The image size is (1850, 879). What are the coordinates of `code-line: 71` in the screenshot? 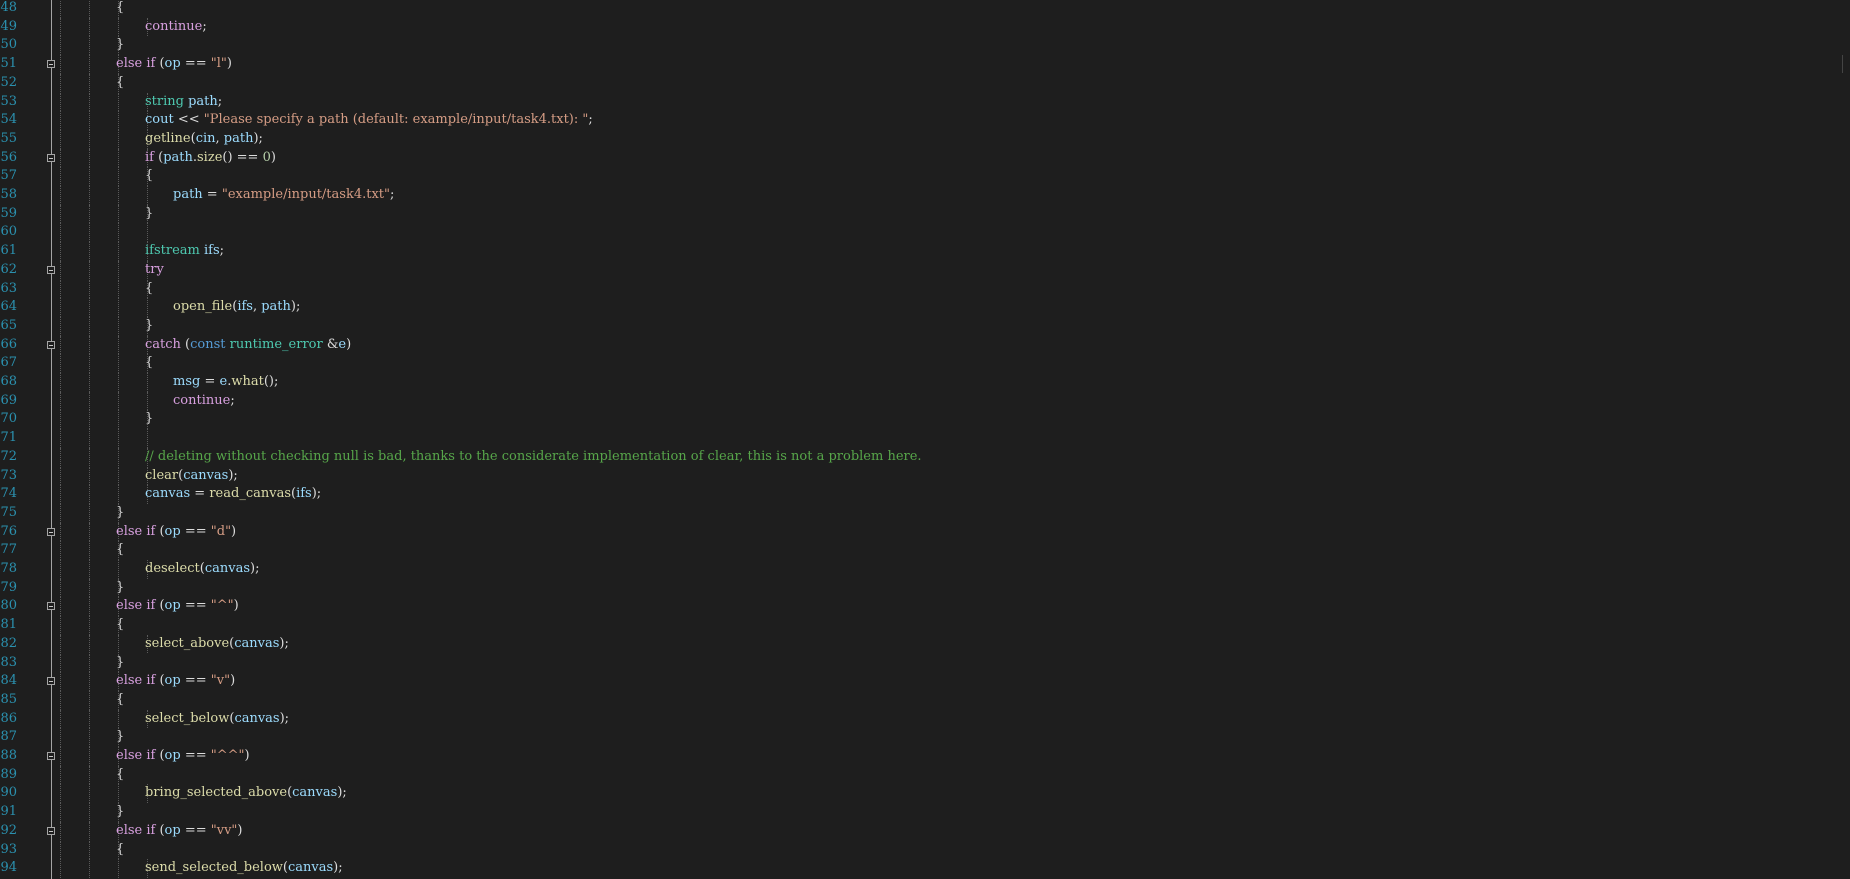 It's located at (925, 438).